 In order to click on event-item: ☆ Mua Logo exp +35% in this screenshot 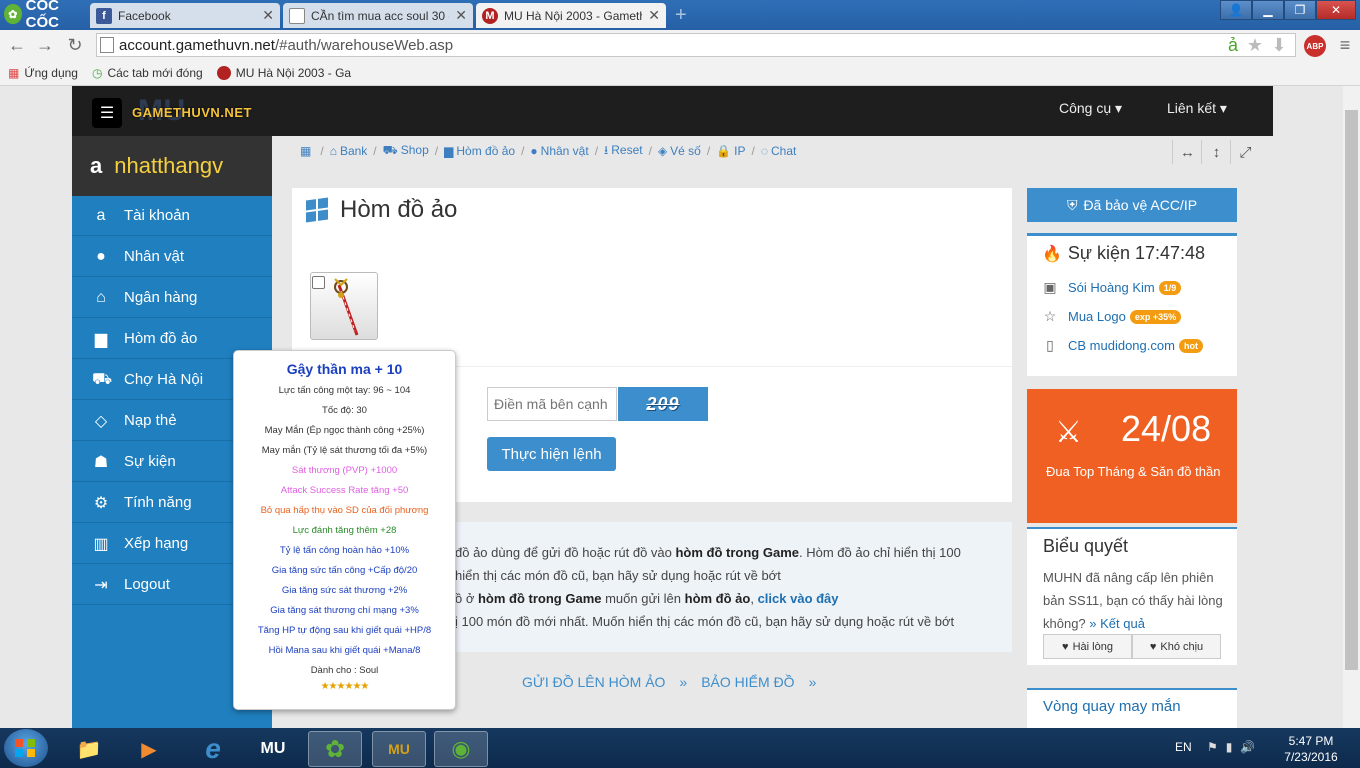, I will do `click(1112, 316)`.